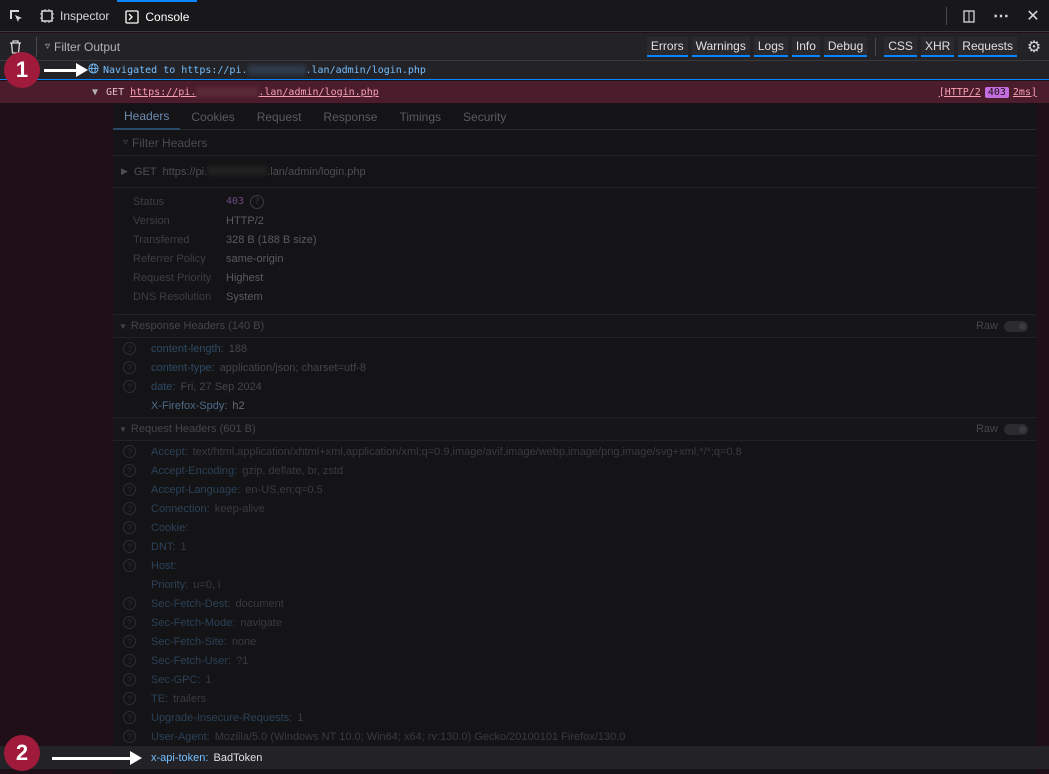  What do you see at coordinates (574, 717) in the screenshot?
I see `header-row: ? Upgrade-Insecure-Requests: 1` at bounding box center [574, 717].